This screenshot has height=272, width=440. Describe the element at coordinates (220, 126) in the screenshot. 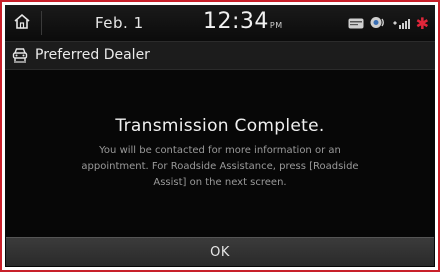

I see `message-title: Transmission Complete.` at that location.